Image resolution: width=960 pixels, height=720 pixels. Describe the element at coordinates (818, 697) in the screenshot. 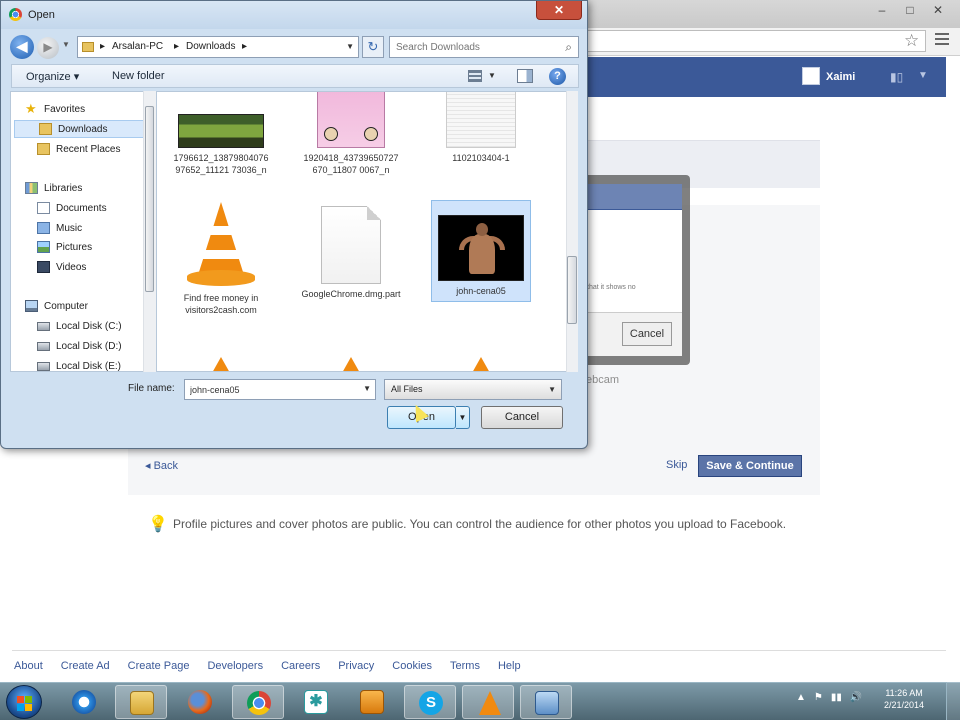

I see `action-center-flag-icon: ⚑` at that location.